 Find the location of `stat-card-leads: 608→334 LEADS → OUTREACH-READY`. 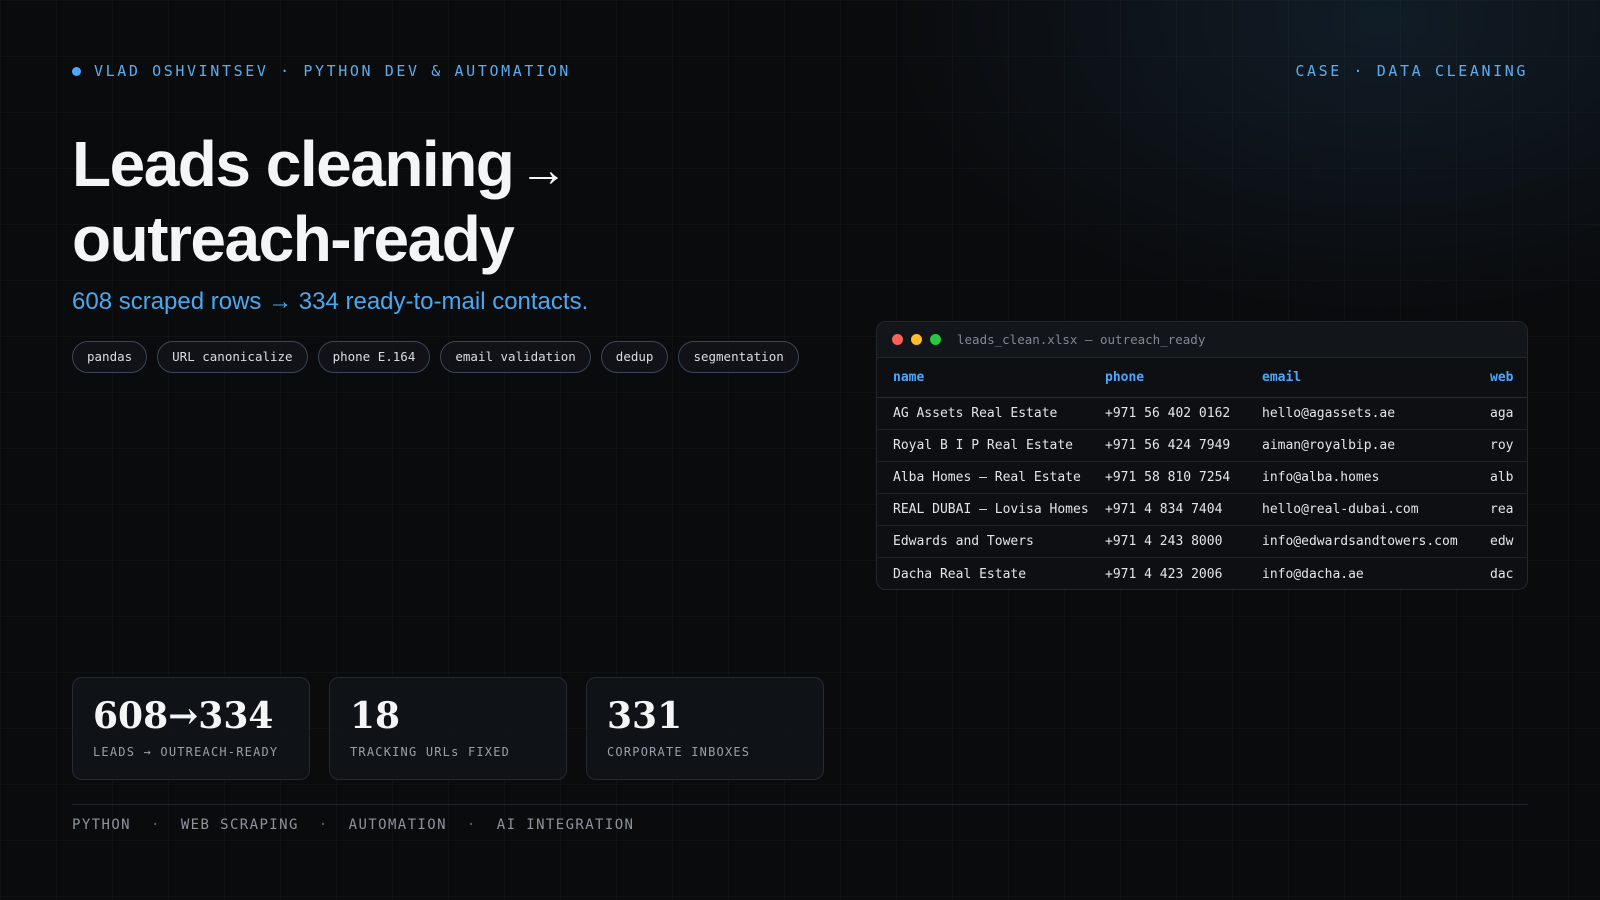

stat-card-leads: 608→334 LEADS → OUTREACH-READY is located at coordinates (191, 728).